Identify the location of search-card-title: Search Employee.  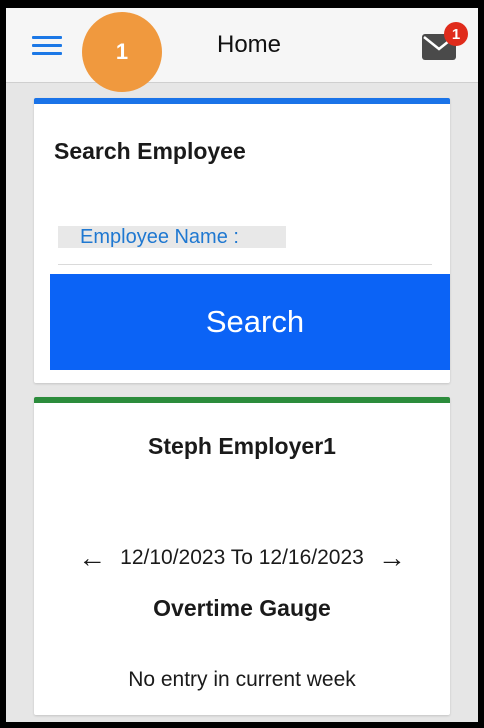
(150, 151).